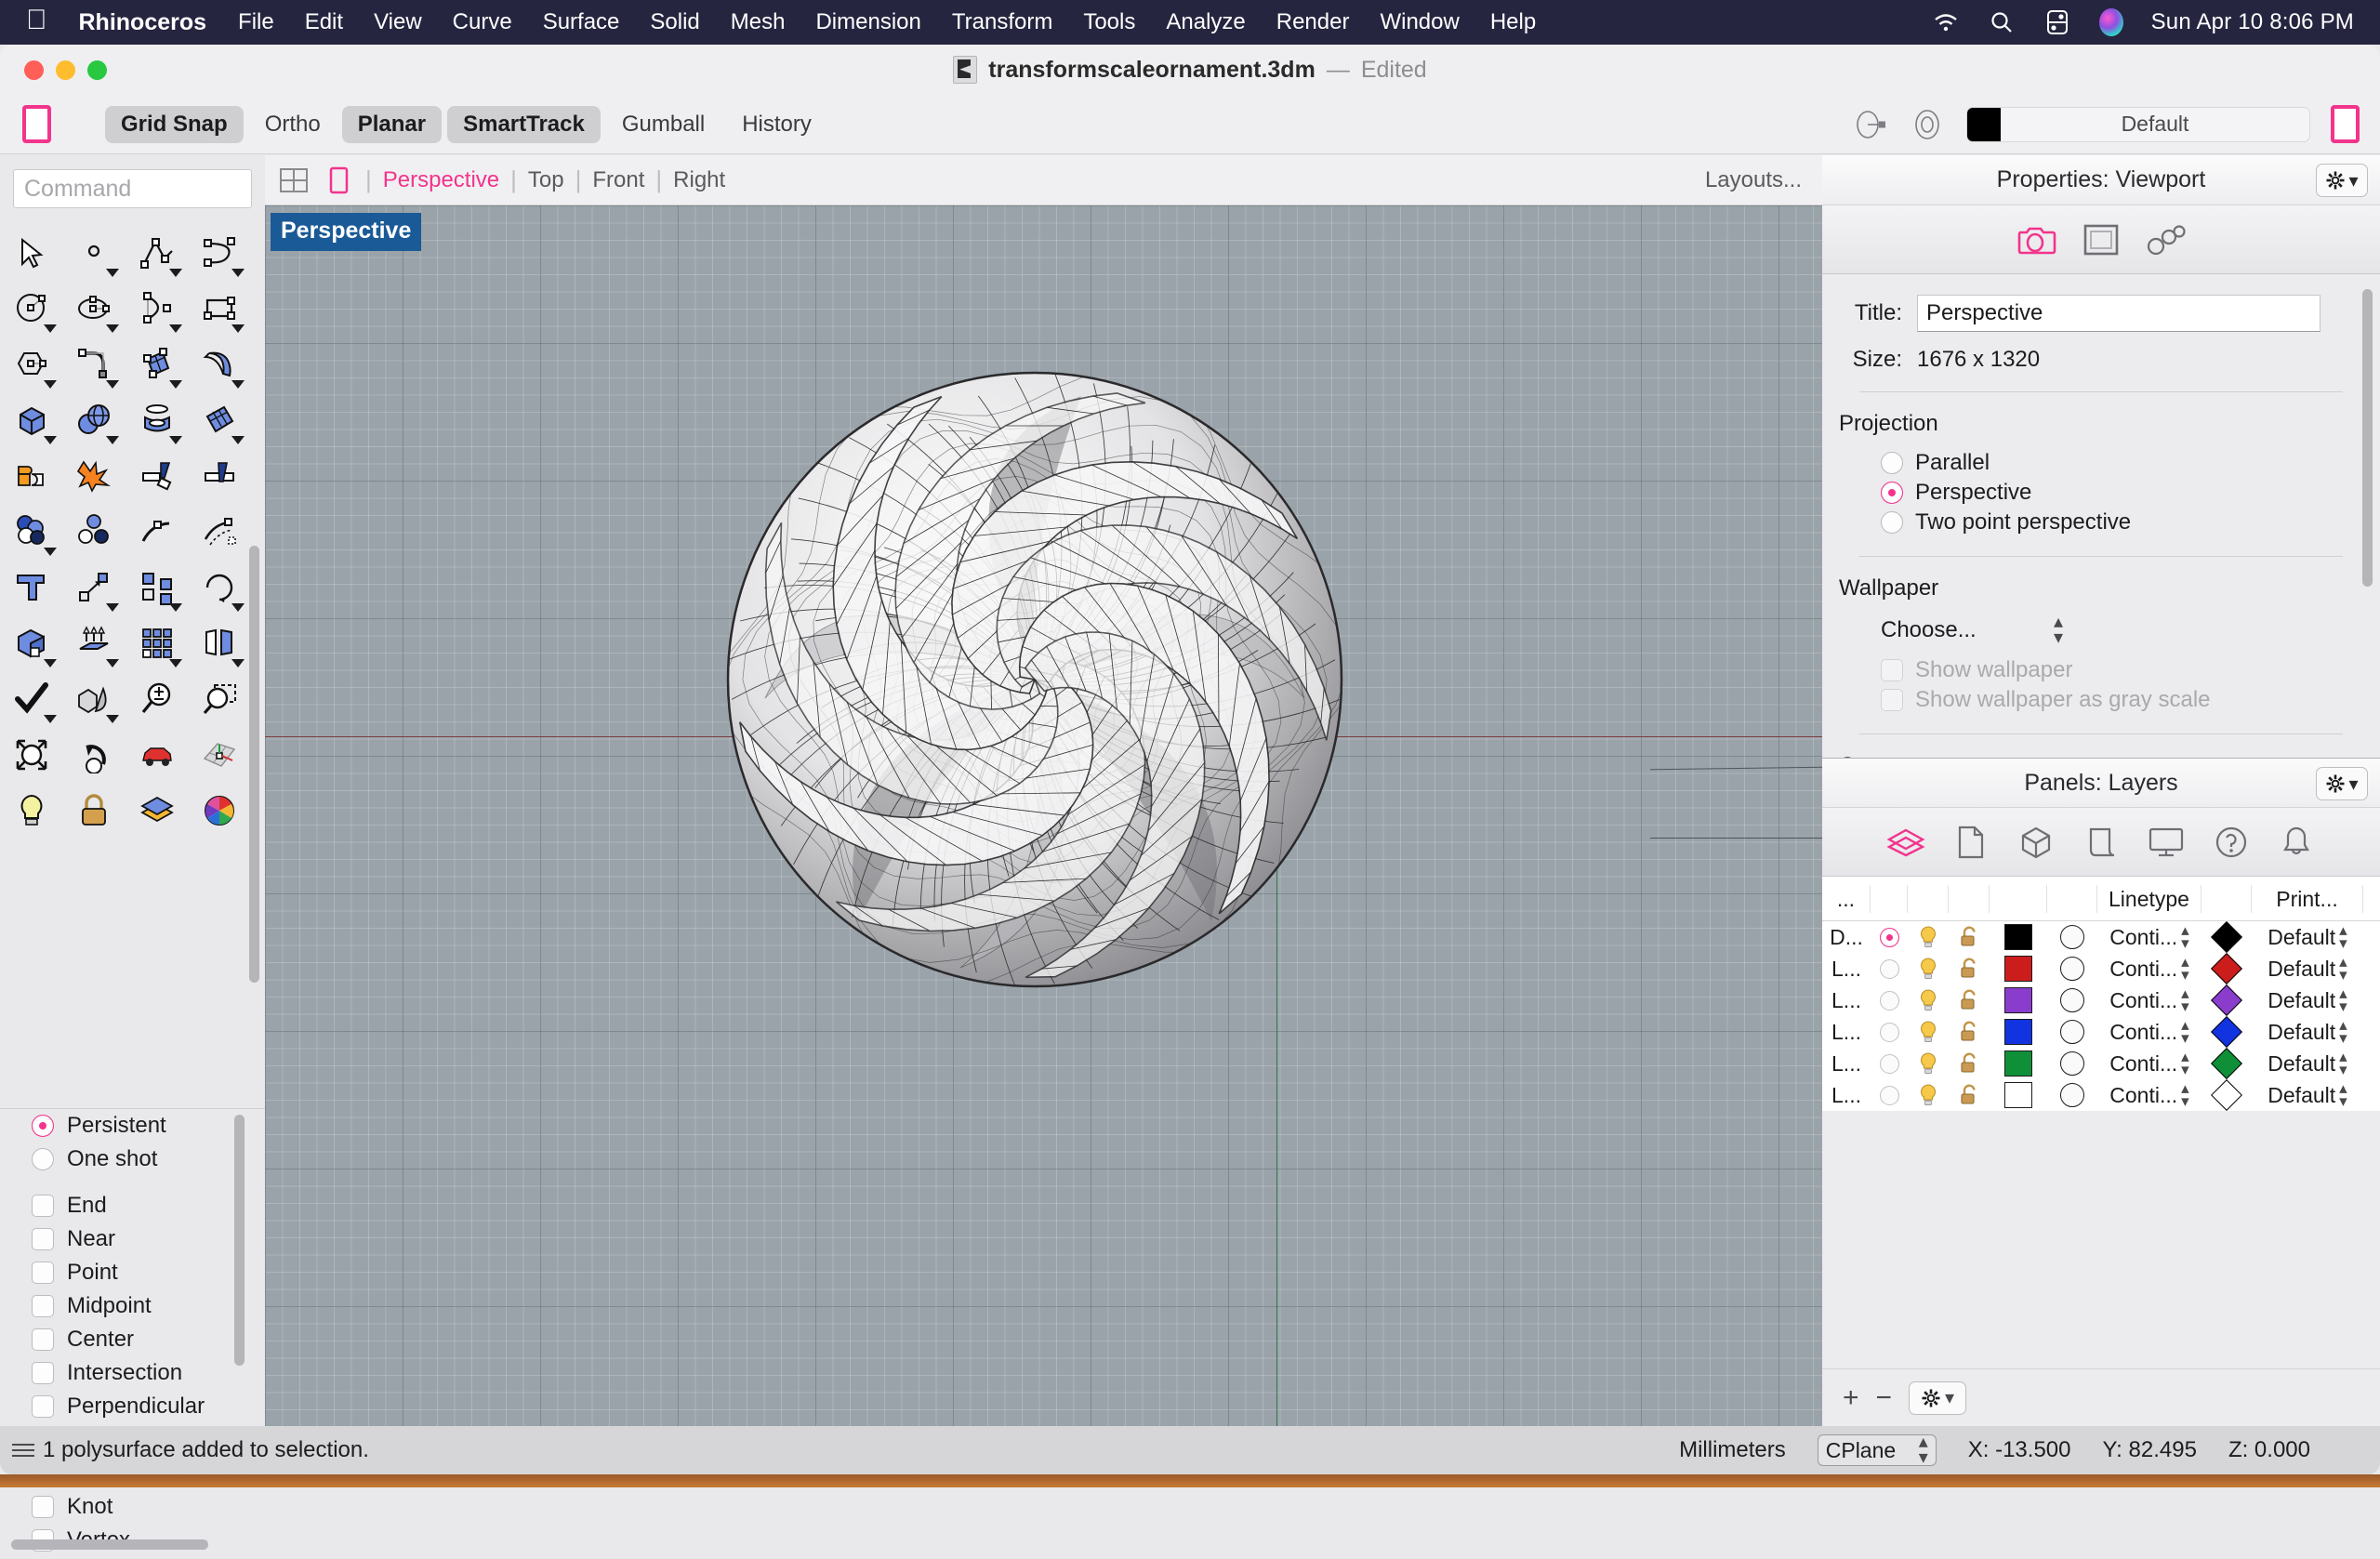 This screenshot has width=2380, height=1559. What do you see at coordinates (482, 22) in the screenshot?
I see `menu-curve: Curve` at bounding box center [482, 22].